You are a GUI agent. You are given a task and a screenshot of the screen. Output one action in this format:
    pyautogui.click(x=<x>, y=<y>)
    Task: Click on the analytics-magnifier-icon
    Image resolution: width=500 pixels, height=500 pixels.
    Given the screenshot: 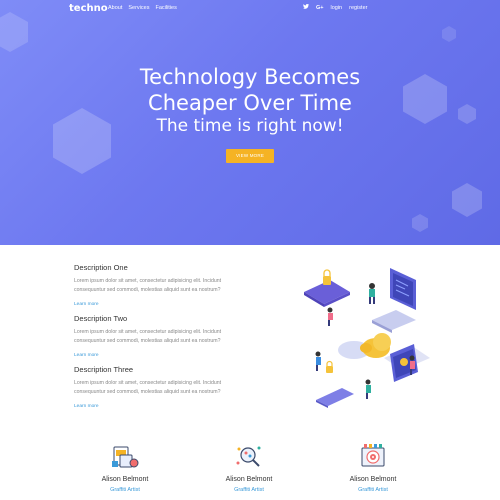 What is the action you would take?
    pyautogui.click(x=249, y=457)
    